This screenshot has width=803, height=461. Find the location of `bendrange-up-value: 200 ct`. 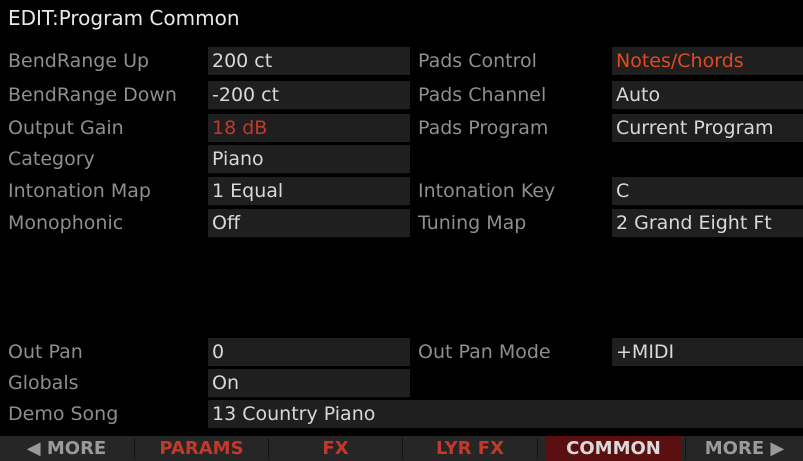

bendrange-up-value: 200 ct is located at coordinates (309, 61).